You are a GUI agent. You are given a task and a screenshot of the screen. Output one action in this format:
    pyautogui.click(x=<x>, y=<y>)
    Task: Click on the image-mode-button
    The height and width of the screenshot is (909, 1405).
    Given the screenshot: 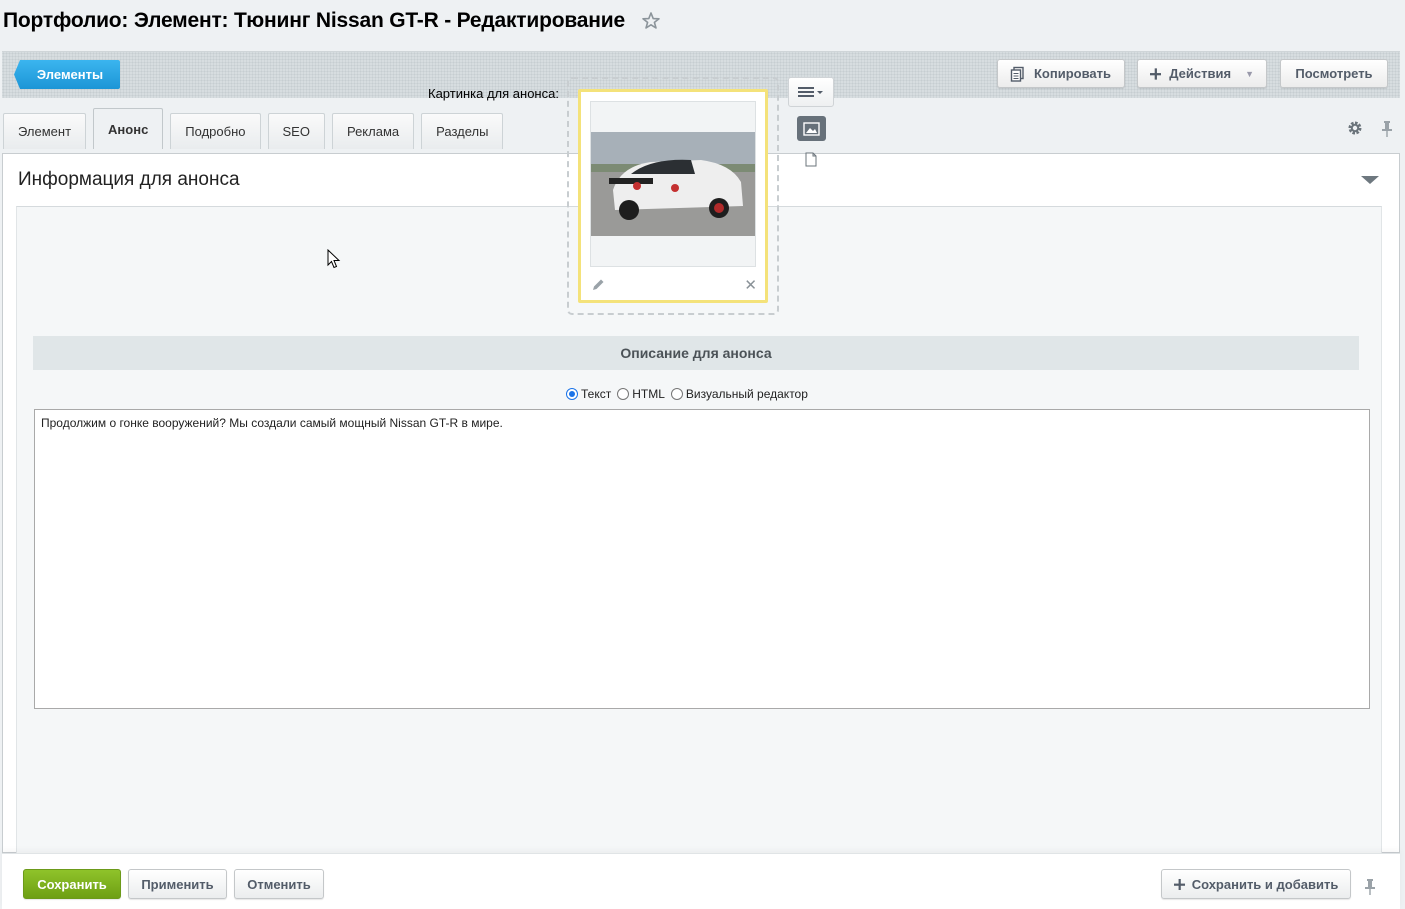 What is the action you would take?
    pyautogui.click(x=811, y=128)
    